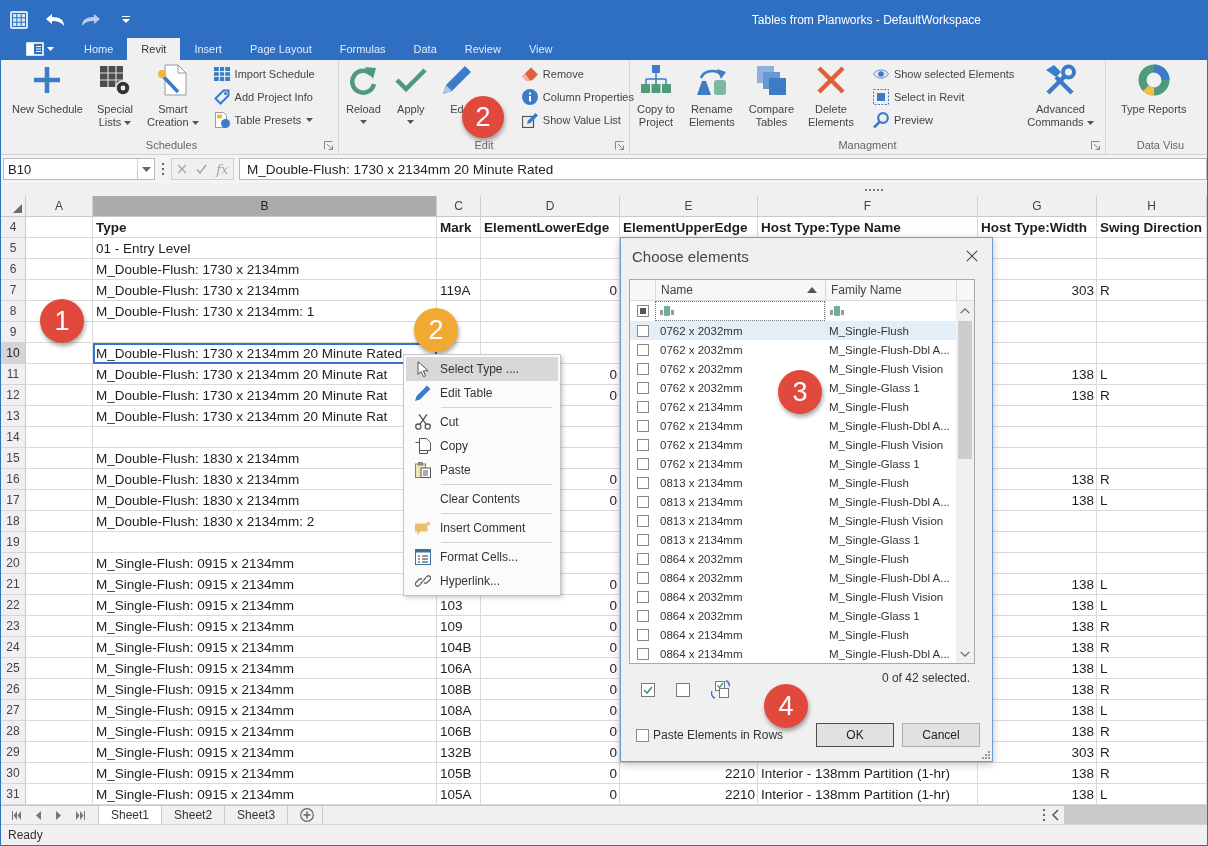 The width and height of the screenshot is (1208, 846). I want to click on row-header: 18, so click(13, 521).